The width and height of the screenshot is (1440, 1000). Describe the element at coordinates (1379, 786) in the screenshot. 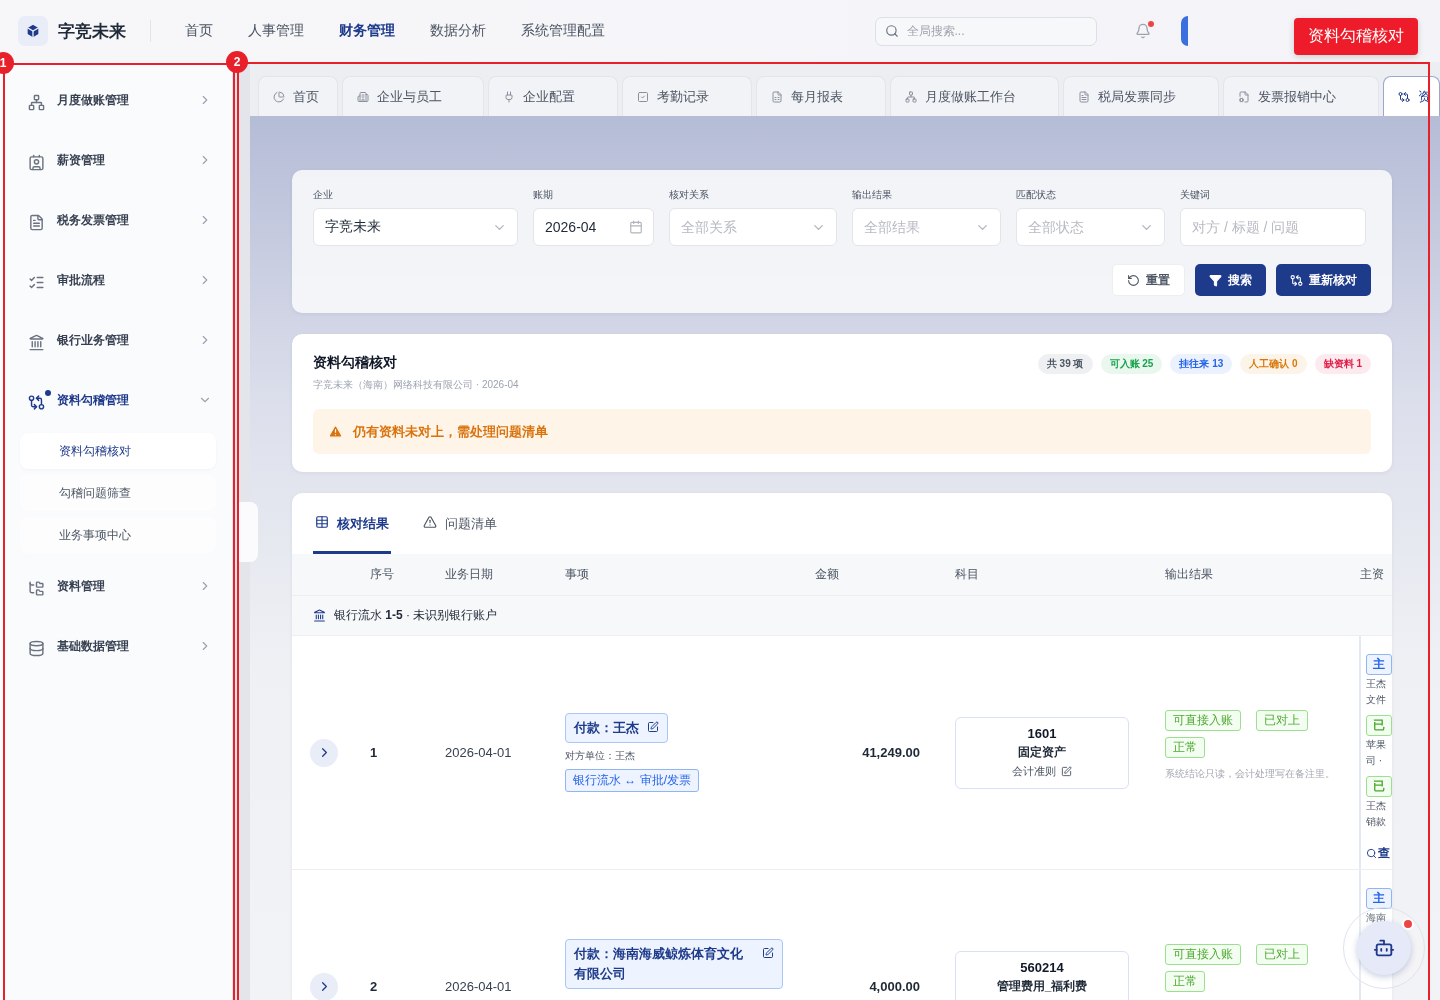

I see `matched-tag: 已` at that location.